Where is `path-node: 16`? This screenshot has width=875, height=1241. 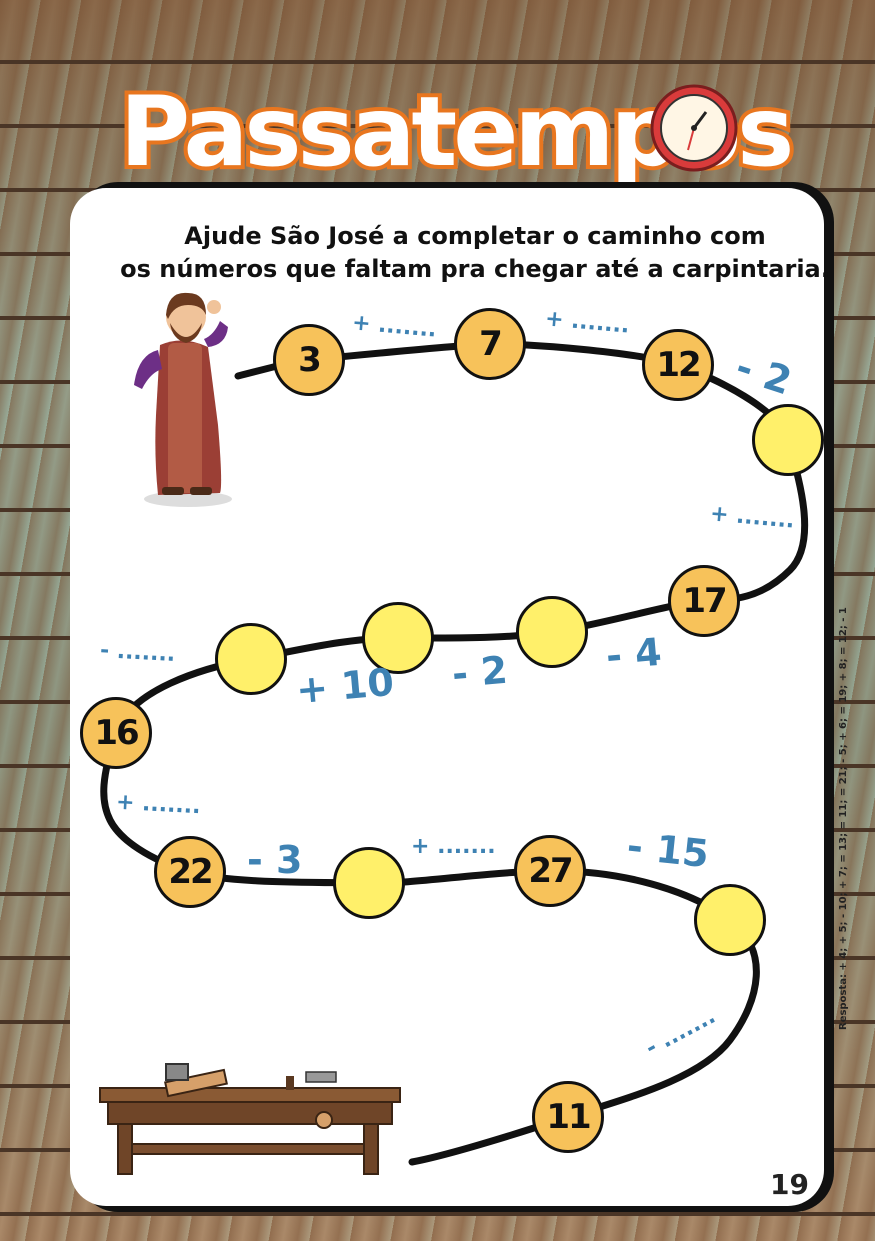 path-node: 16 is located at coordinates (116, 733).